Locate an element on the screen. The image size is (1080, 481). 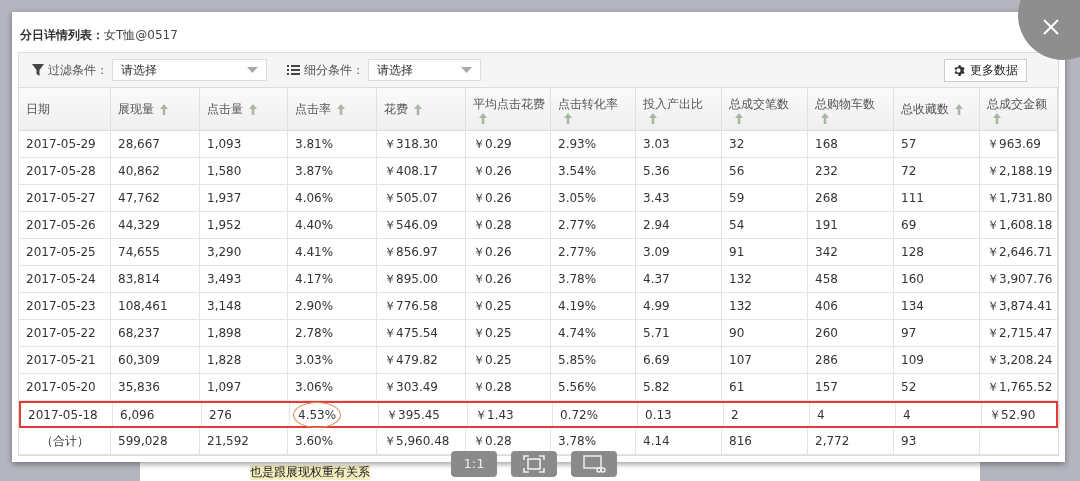
table-cell-text: 2.77% is located at coordinates (577, 252).